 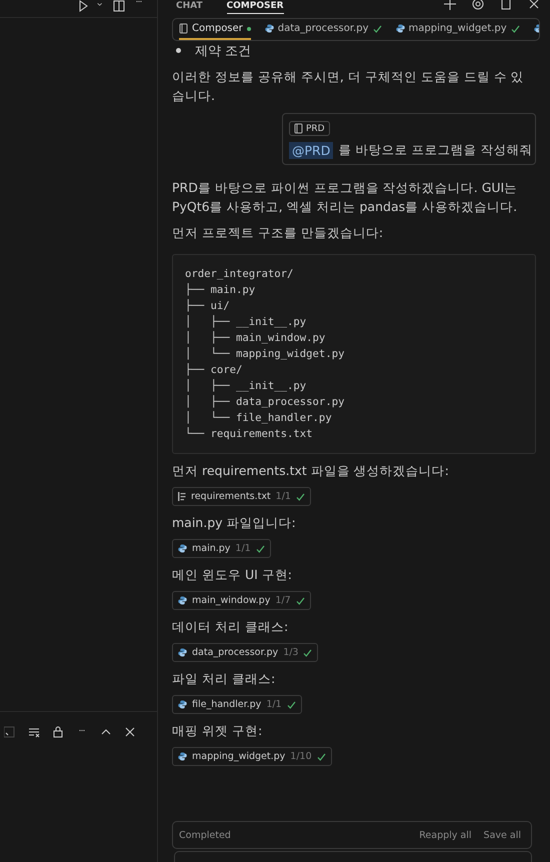 What do you see at coordinates (345, 197) in the screenshot?
I see `message-text: PRD를 바탕으로 파이썬 프로그램을 작성하겠습니다. GUI는 PyQt6를 사용하고, 엑셀 처리는 pandas를 사용하겠습니다.` at bounding box center [345, 197].